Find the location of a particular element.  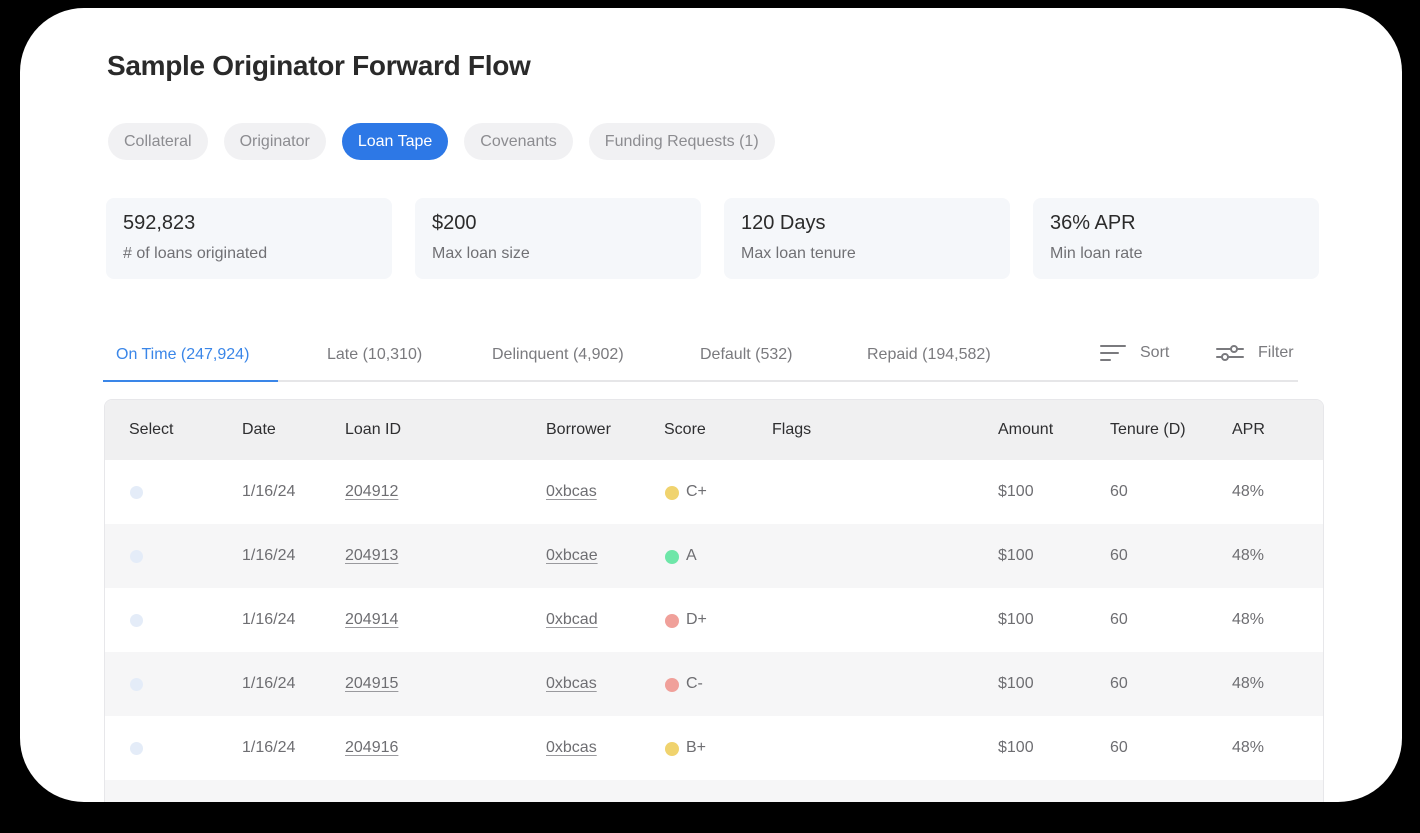

loan-id-link: 204912 is located at coordinates (371, 492).